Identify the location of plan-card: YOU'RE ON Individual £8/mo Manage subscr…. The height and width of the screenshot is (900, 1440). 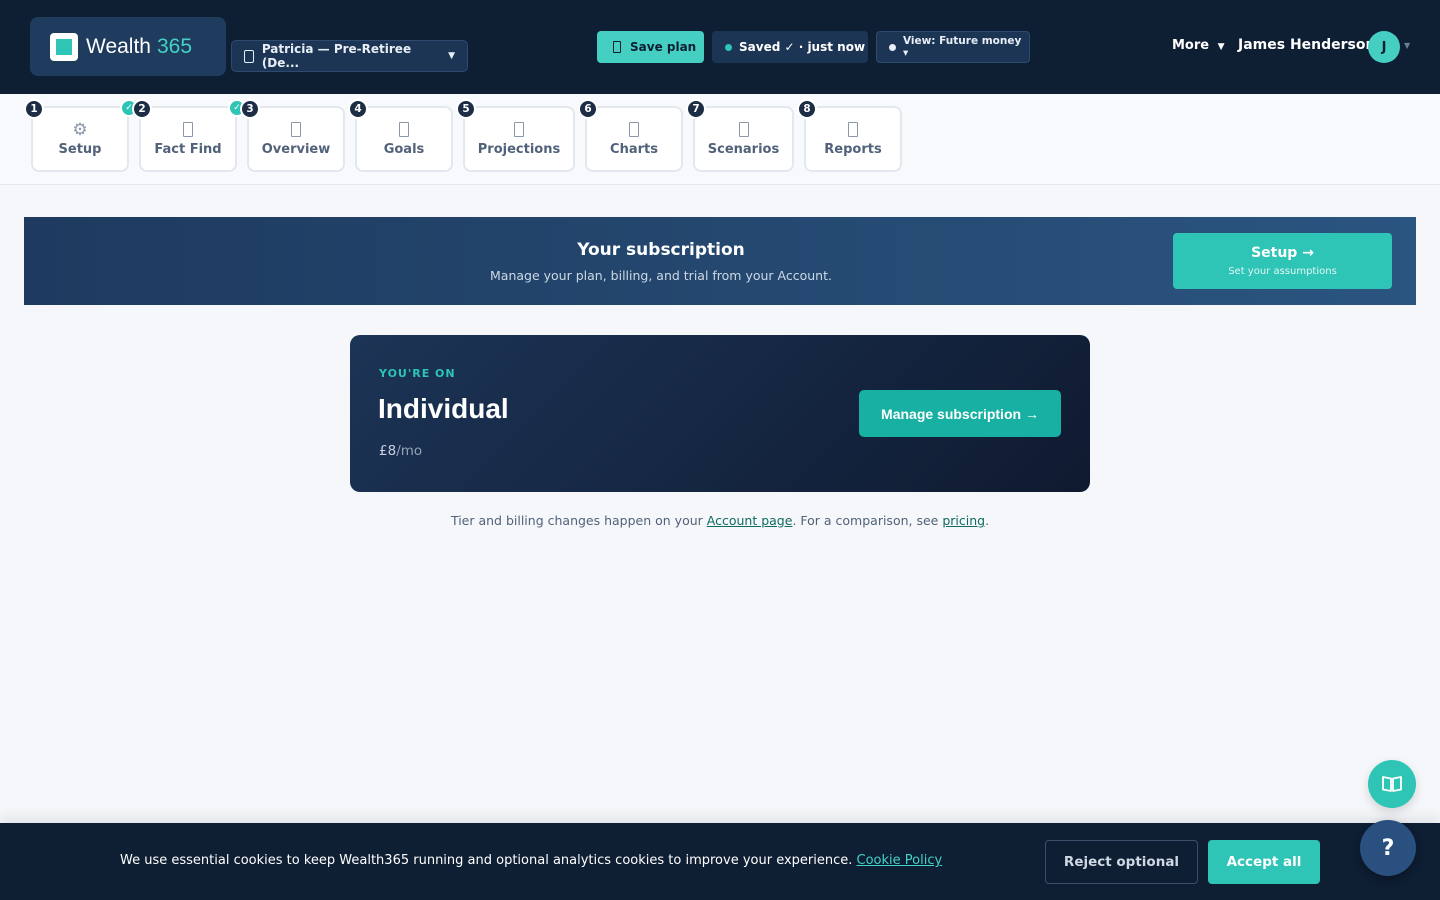
(720, 413).